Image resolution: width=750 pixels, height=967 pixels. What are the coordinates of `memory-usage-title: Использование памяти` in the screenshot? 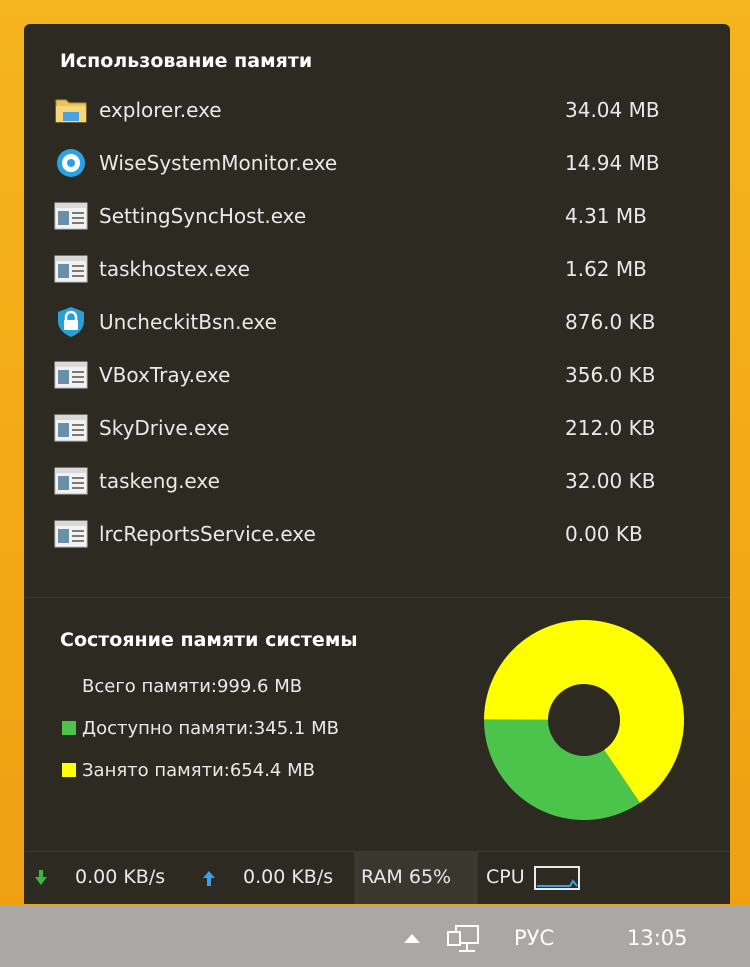 It's located at (186, 61).